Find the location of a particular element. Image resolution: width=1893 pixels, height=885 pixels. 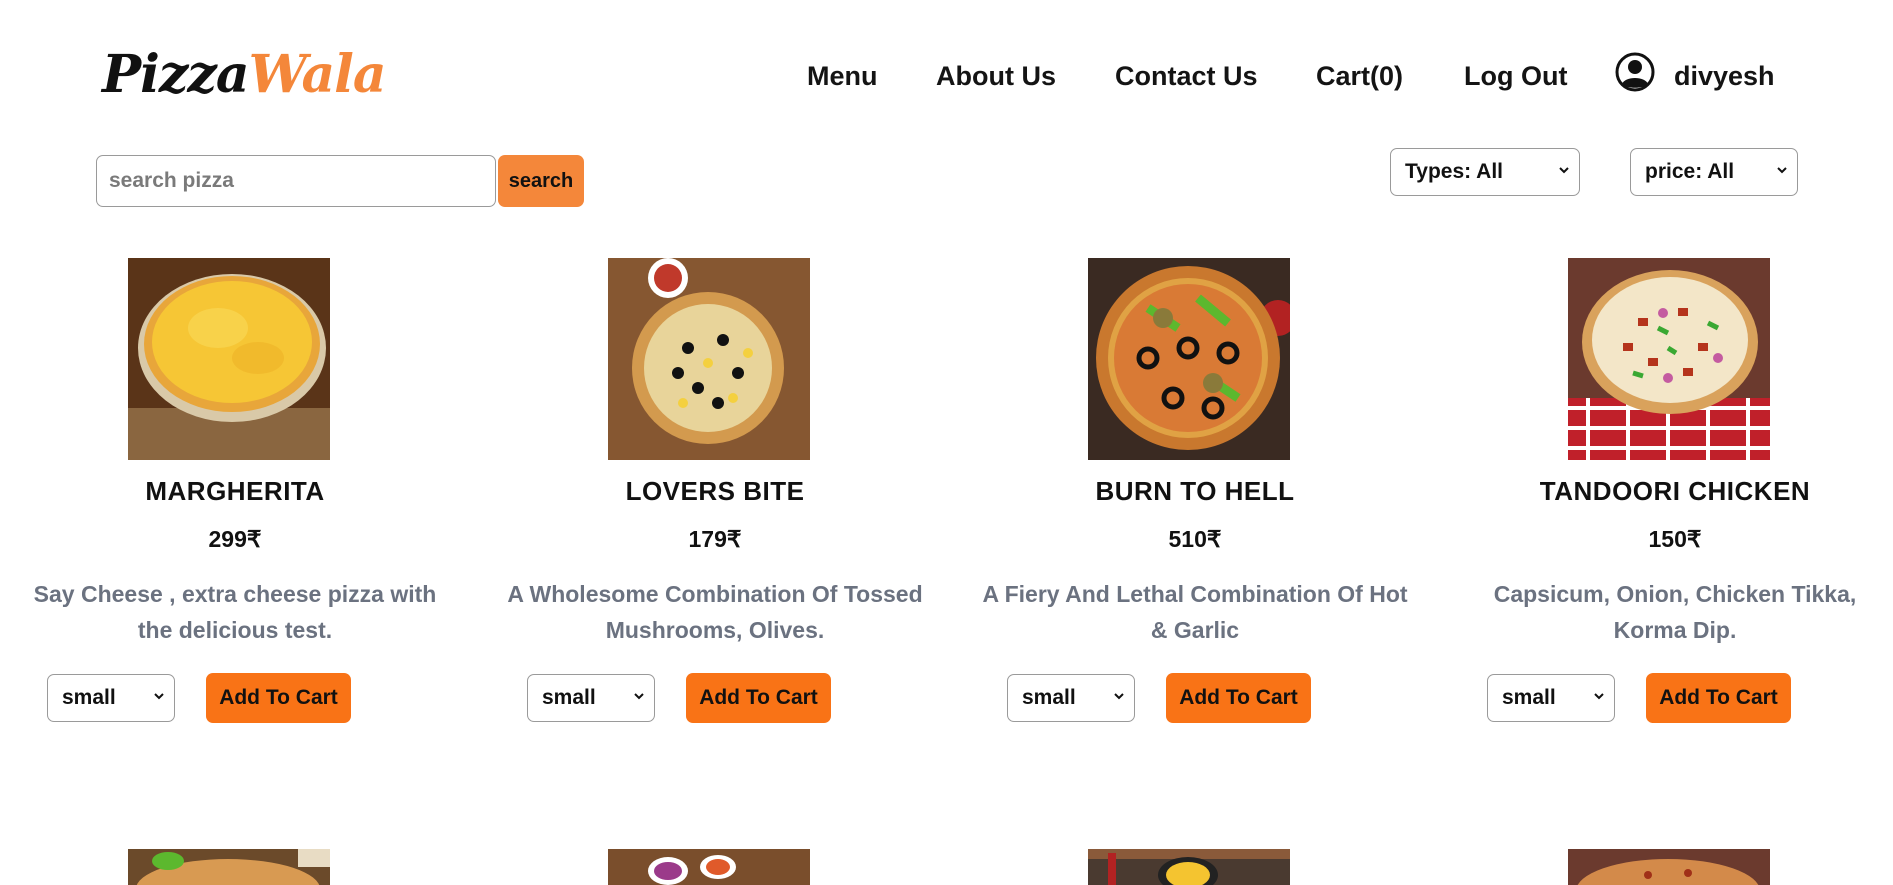

pizza-name: LOVERS BITE is located at coordinates (715, 491).